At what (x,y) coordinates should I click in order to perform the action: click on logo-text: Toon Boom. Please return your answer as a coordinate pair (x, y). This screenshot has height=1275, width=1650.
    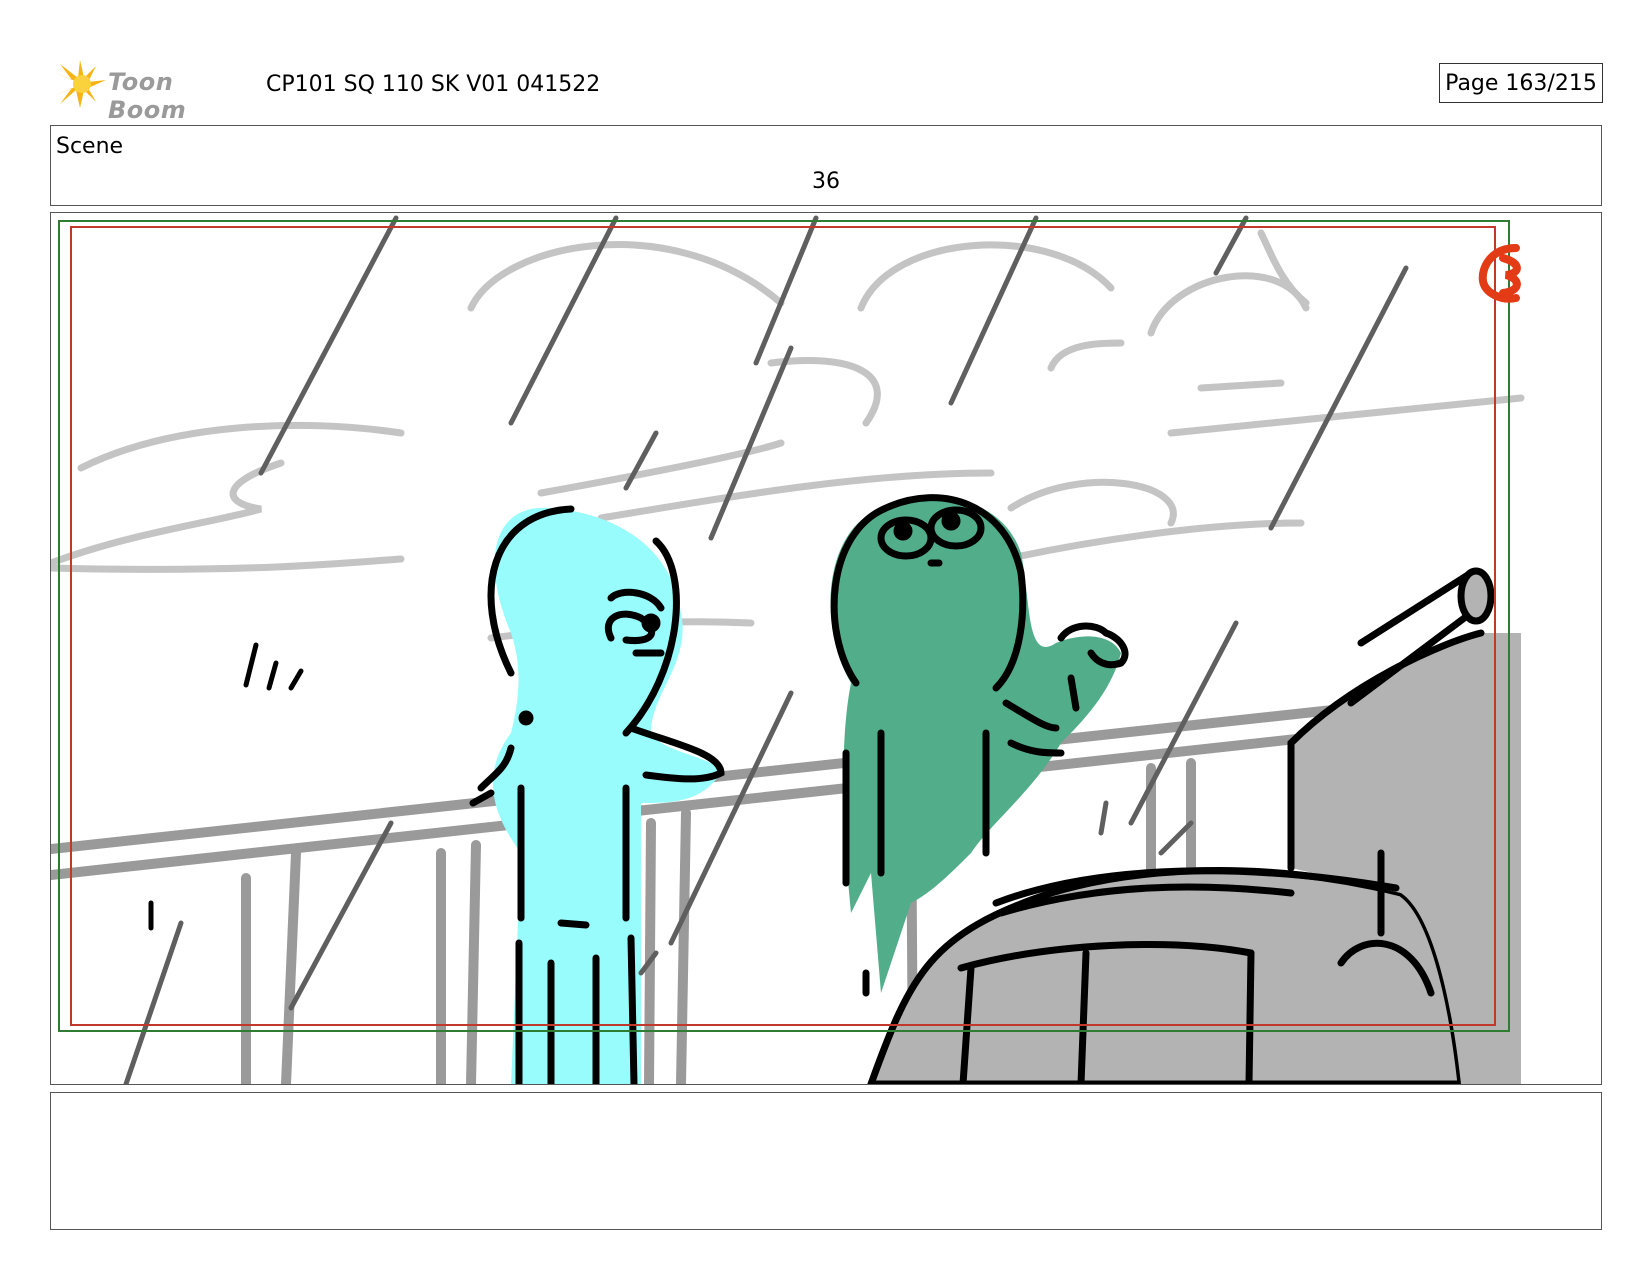
    Looking at the image, I should click on (147, 96).